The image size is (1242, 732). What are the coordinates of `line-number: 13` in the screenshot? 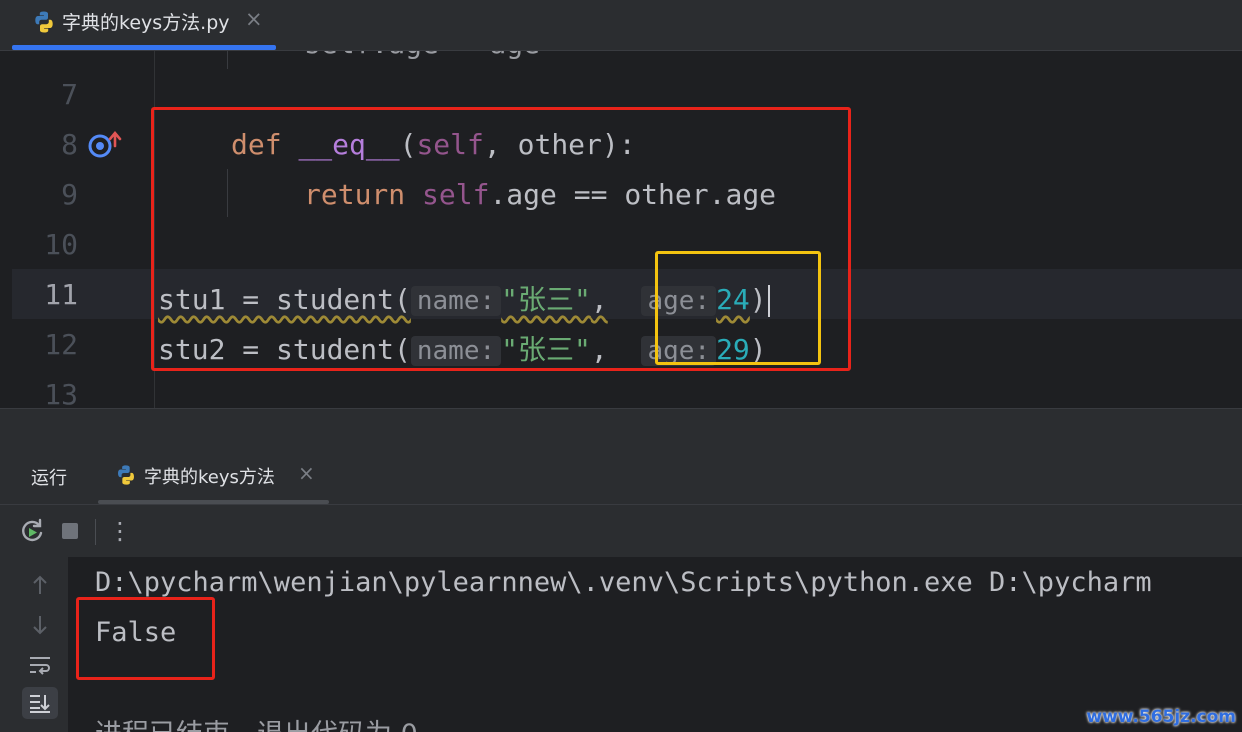 It's located at (61, 393).